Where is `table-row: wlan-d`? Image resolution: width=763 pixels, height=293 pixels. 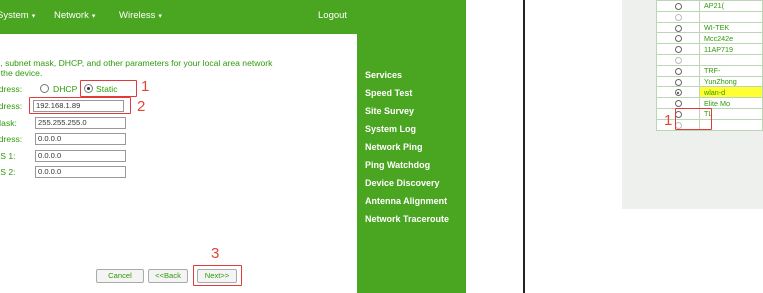
table-row: wlan-d is located at coordinates (709, 92).